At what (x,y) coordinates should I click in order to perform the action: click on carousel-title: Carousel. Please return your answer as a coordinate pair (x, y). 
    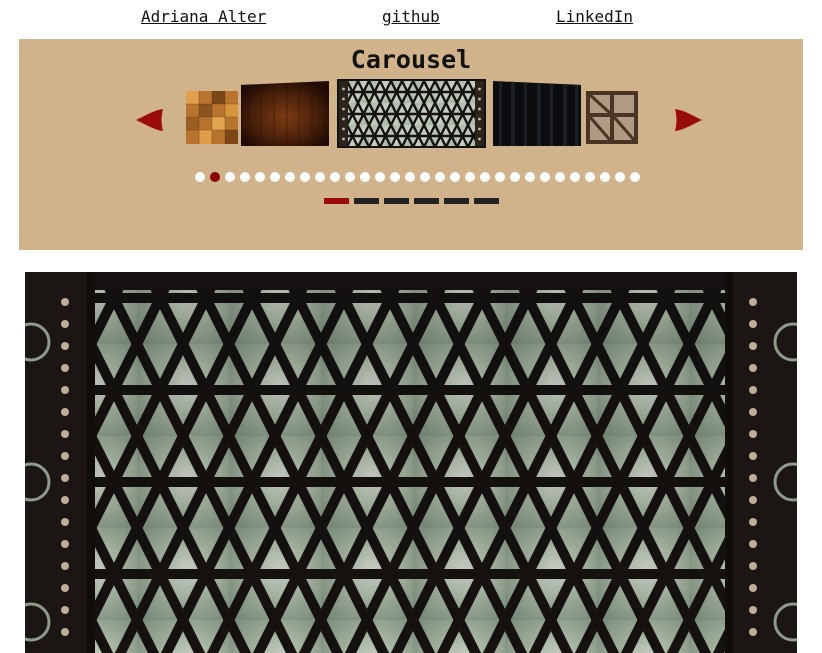
    Looking at the image, I should click on (411, 59).